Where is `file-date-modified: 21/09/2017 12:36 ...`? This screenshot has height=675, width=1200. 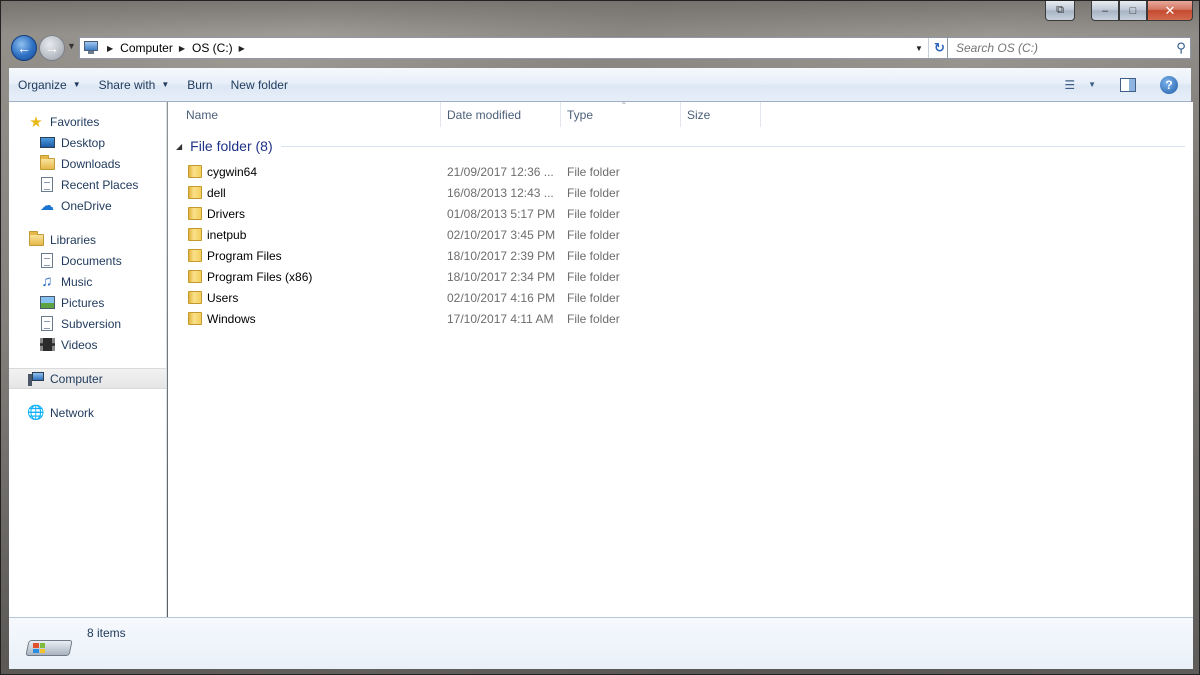 file-date-modified: 21/09/2017 12:36 ... is located at coordinates (500, 171).